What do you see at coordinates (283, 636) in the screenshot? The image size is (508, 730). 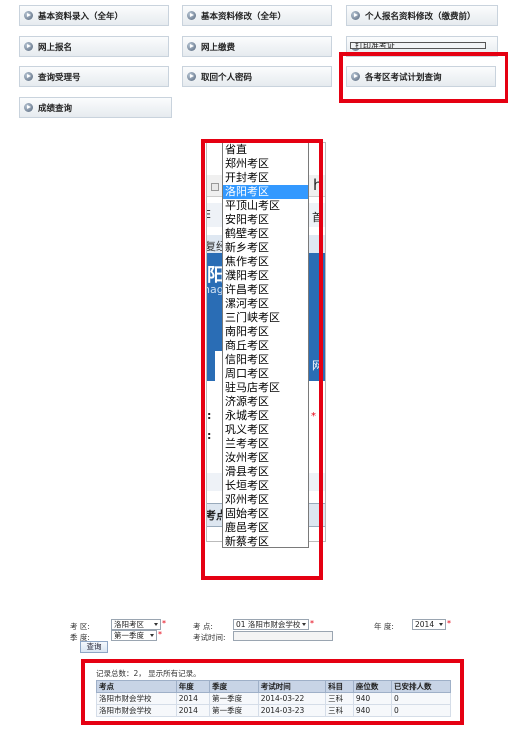 I see `exam-time-input` at bounding box center [283, 636].